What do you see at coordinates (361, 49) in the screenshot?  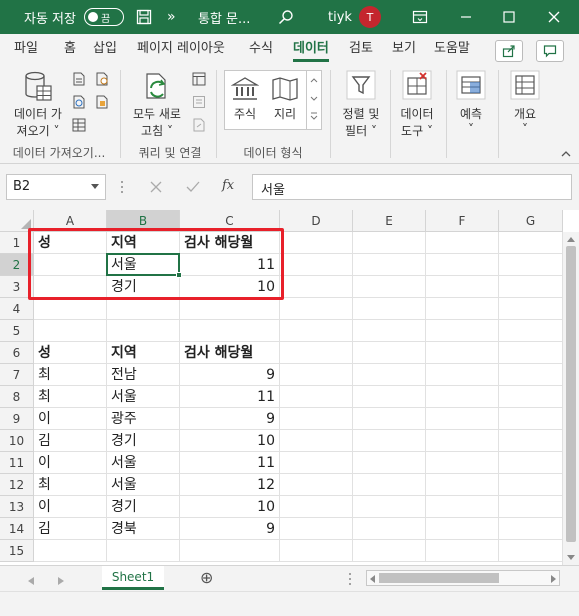 I see `tab-review: 검토` at bounding box center [361, 49].